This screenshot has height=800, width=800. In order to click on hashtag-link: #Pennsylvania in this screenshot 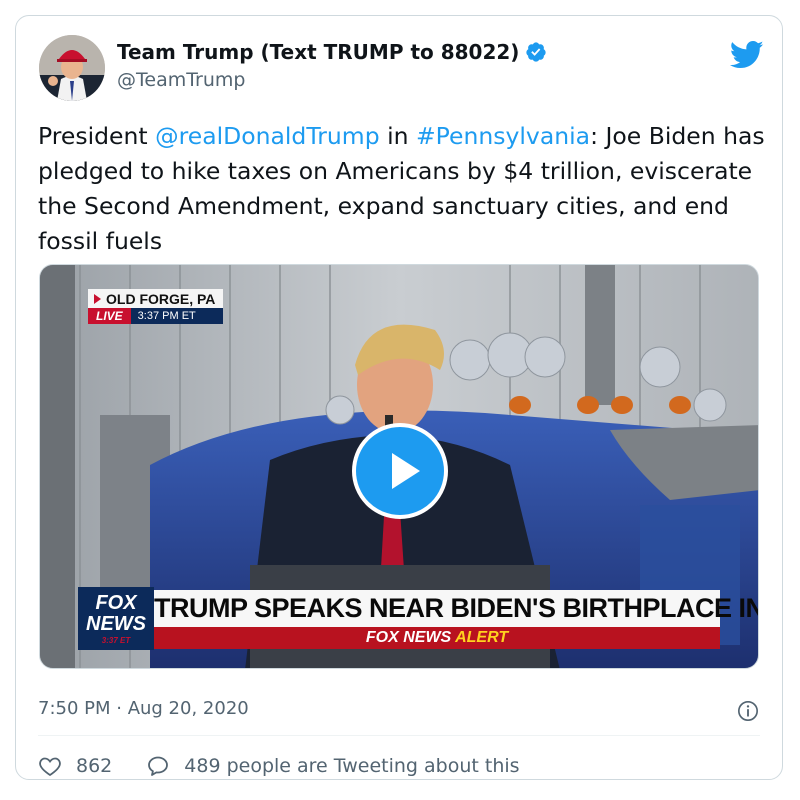, I will do `click(503, 136)`.